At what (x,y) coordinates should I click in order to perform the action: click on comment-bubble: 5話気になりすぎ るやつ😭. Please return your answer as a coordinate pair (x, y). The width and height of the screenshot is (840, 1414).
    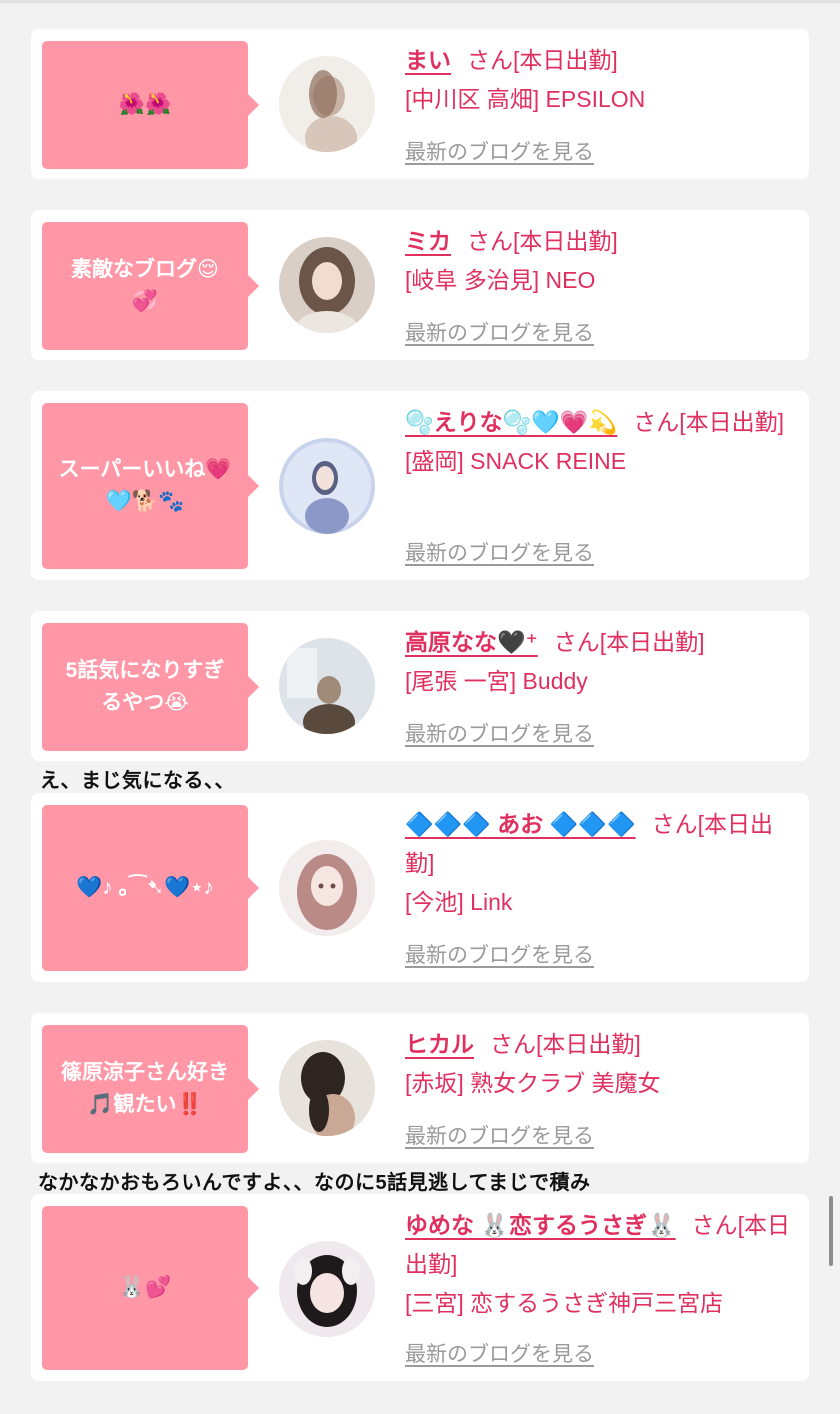
    Looking at the image, I should click on (150, 687).